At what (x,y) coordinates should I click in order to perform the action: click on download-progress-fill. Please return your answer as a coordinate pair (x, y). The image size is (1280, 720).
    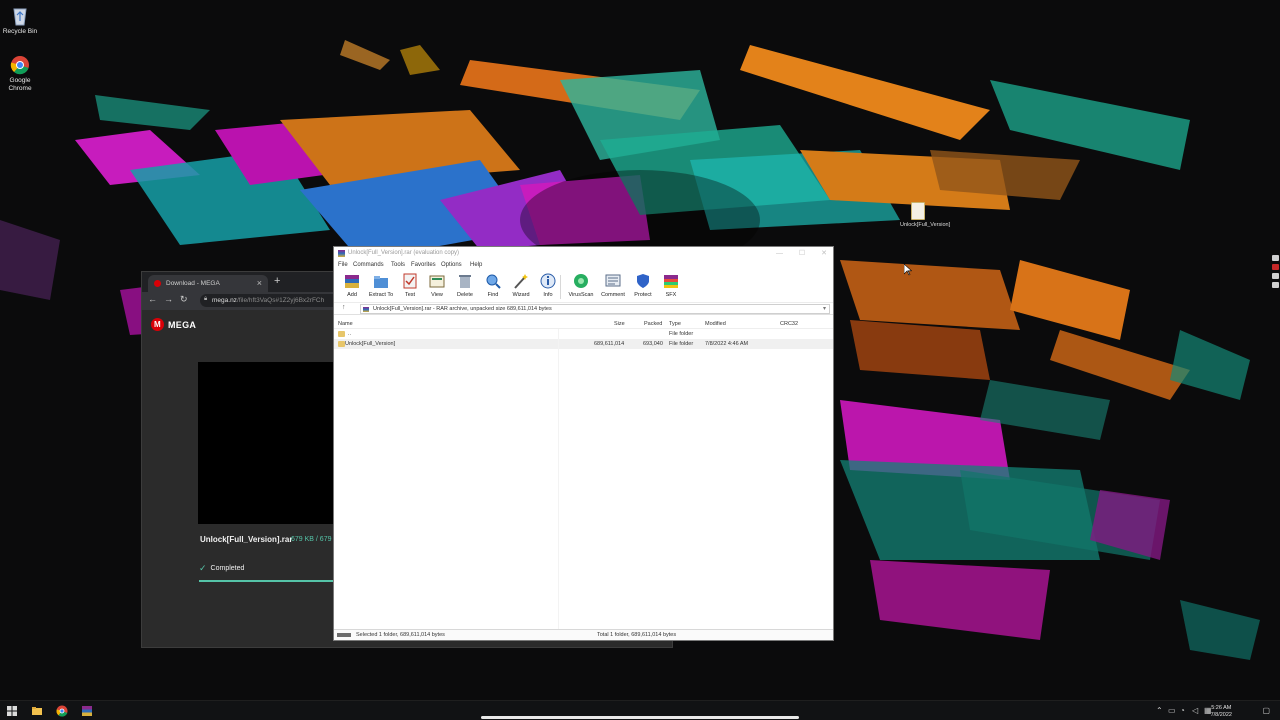
    Looking at the image, I should click on (267, 581).